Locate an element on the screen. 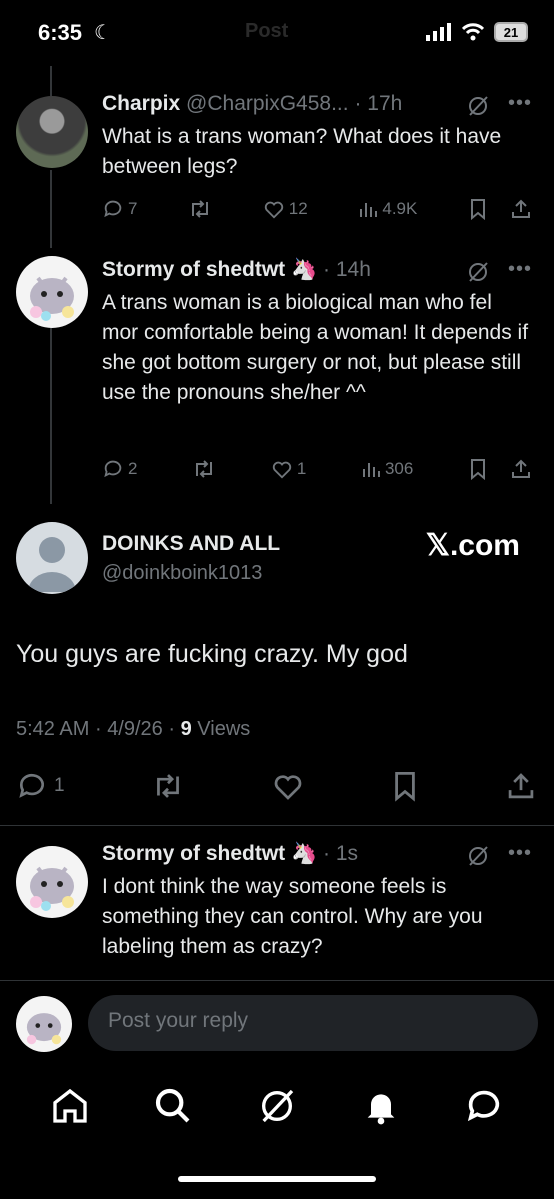  watermark-brand: 𝕏.com is located at coordinates (472, 545).